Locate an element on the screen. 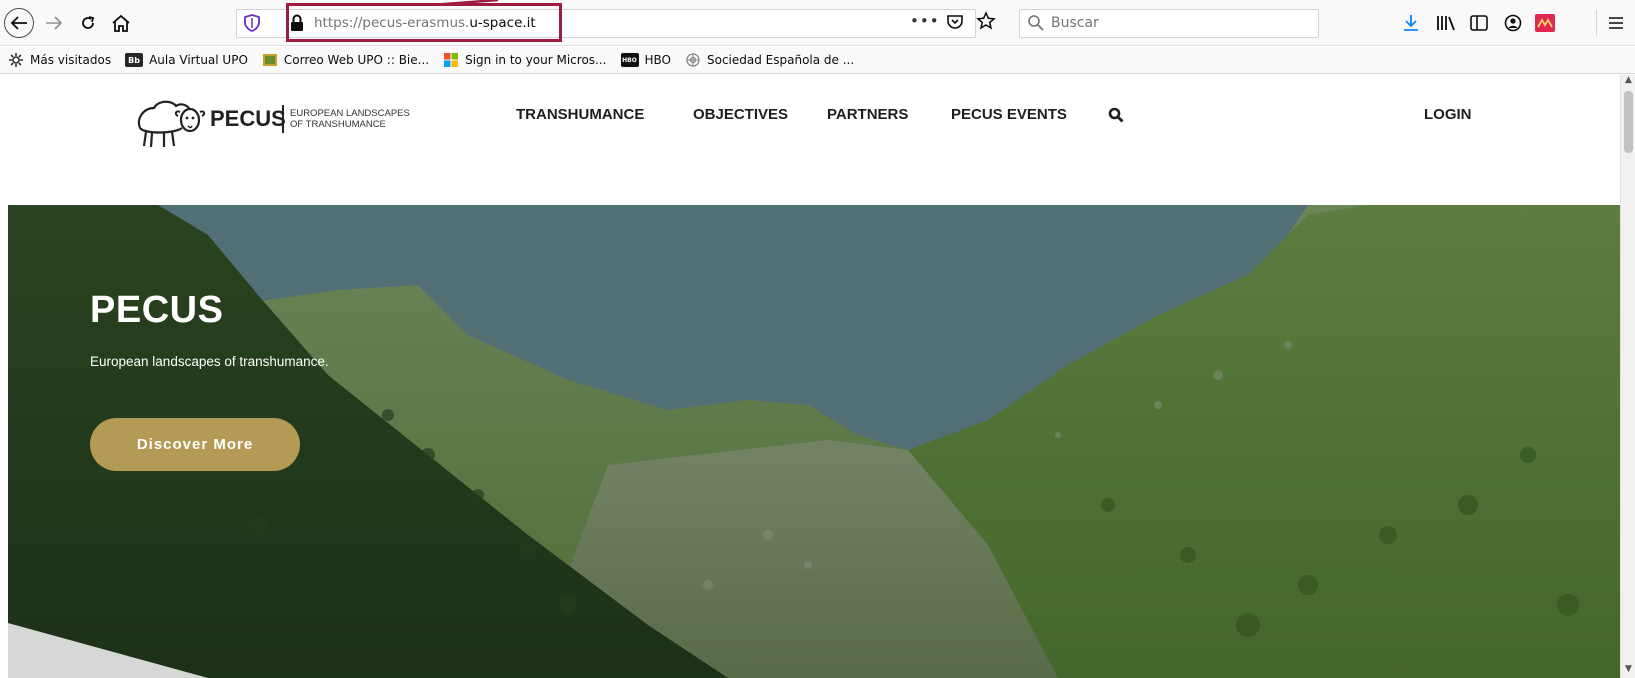 This screenshot has width=1635, height=678. library-icon is located at coordinates (1446, 23).